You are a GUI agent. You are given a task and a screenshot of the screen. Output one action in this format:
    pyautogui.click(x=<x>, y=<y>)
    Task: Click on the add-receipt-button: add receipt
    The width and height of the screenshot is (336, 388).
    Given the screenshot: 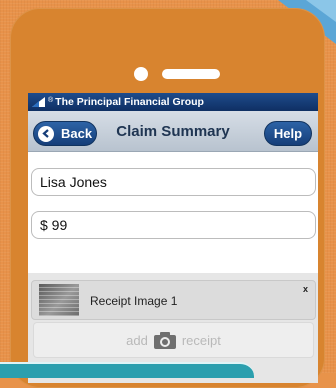 What is the action you would take?
    pyautogui.click(x=173, y=340)
    